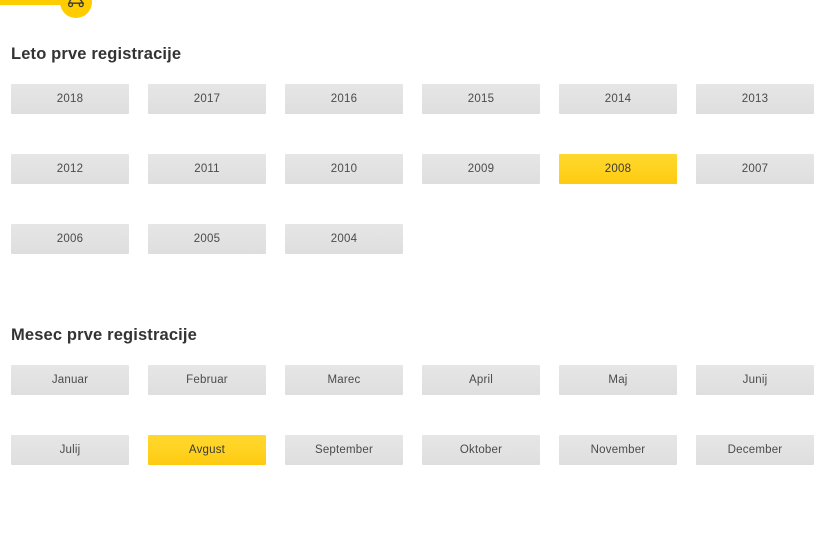 The width and height of the screenshot is (825, 550). I want to click on year-option-2017: 2017, so click(207, 99).